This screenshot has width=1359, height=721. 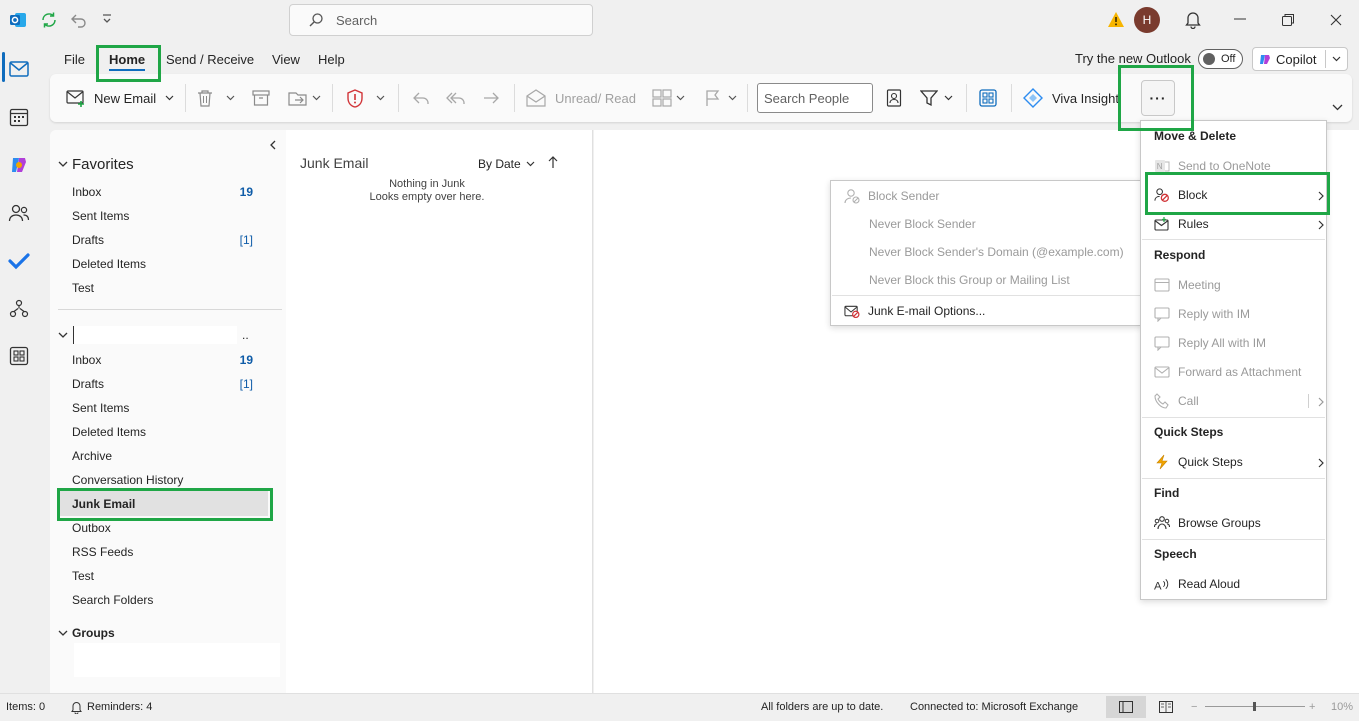 What do you see at coordinates (1210, 343) in the screenshot?
I see `reply-all-with-im-item: Reply All with IM` at bounding box center [1210, 343].